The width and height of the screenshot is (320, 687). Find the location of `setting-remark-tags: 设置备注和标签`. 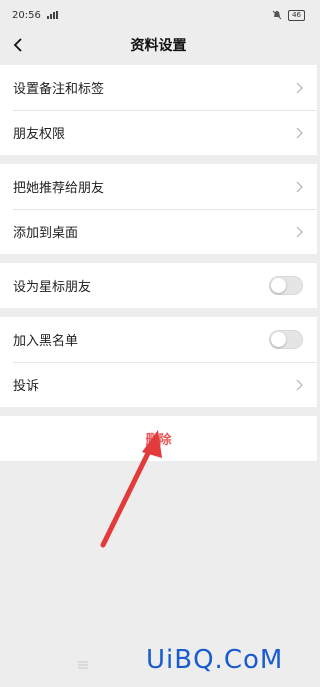

setting-remark-tags: 设置备注和标签 is located at coordinates (158, 87).